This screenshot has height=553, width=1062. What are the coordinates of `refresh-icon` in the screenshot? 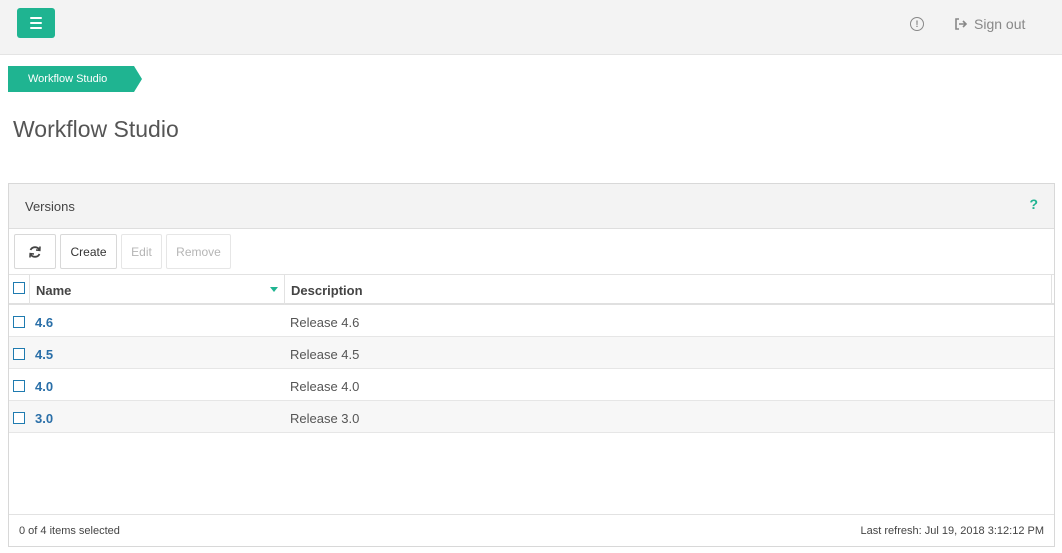 It's located at (35, 251).